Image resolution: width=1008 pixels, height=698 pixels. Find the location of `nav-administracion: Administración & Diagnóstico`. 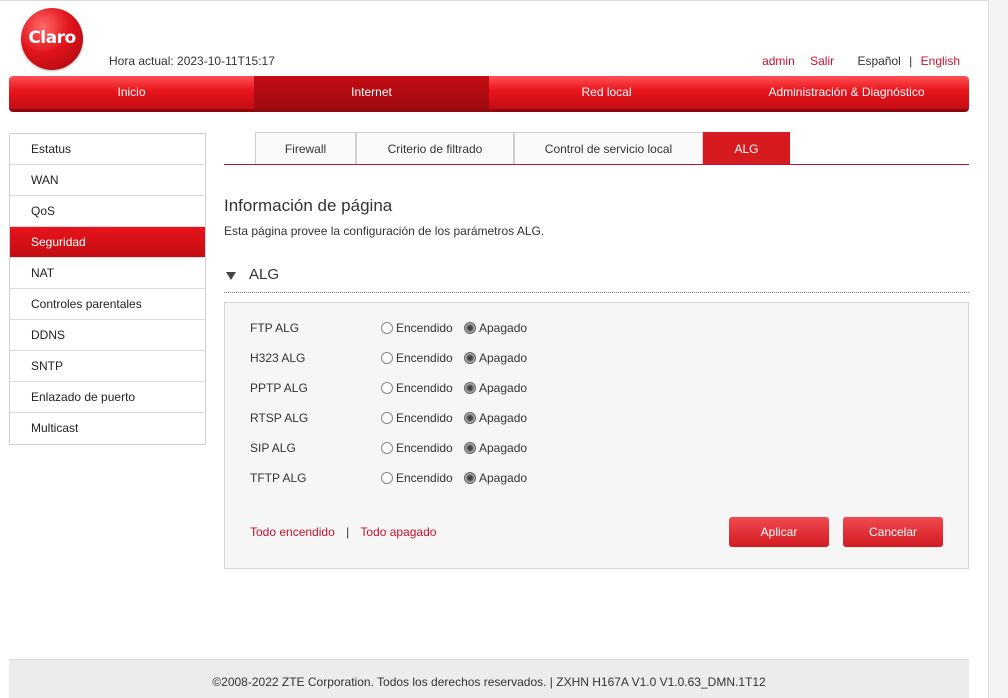

nav-administracion: Administración & Diagnóstico is located at coordinates (846, 92).